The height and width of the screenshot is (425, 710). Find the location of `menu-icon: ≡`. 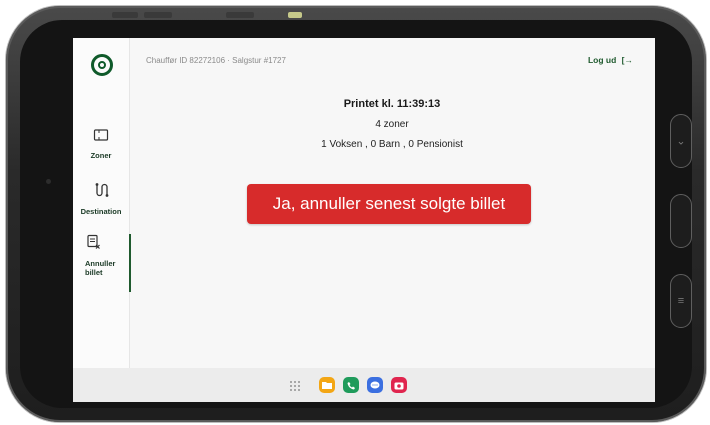

menu-icon: ≡ is located at coordinates (681, 301).